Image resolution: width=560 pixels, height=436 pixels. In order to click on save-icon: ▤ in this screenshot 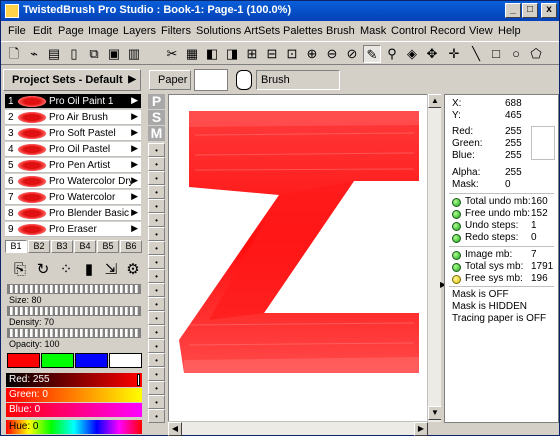, I will do `click(54, 54)`.